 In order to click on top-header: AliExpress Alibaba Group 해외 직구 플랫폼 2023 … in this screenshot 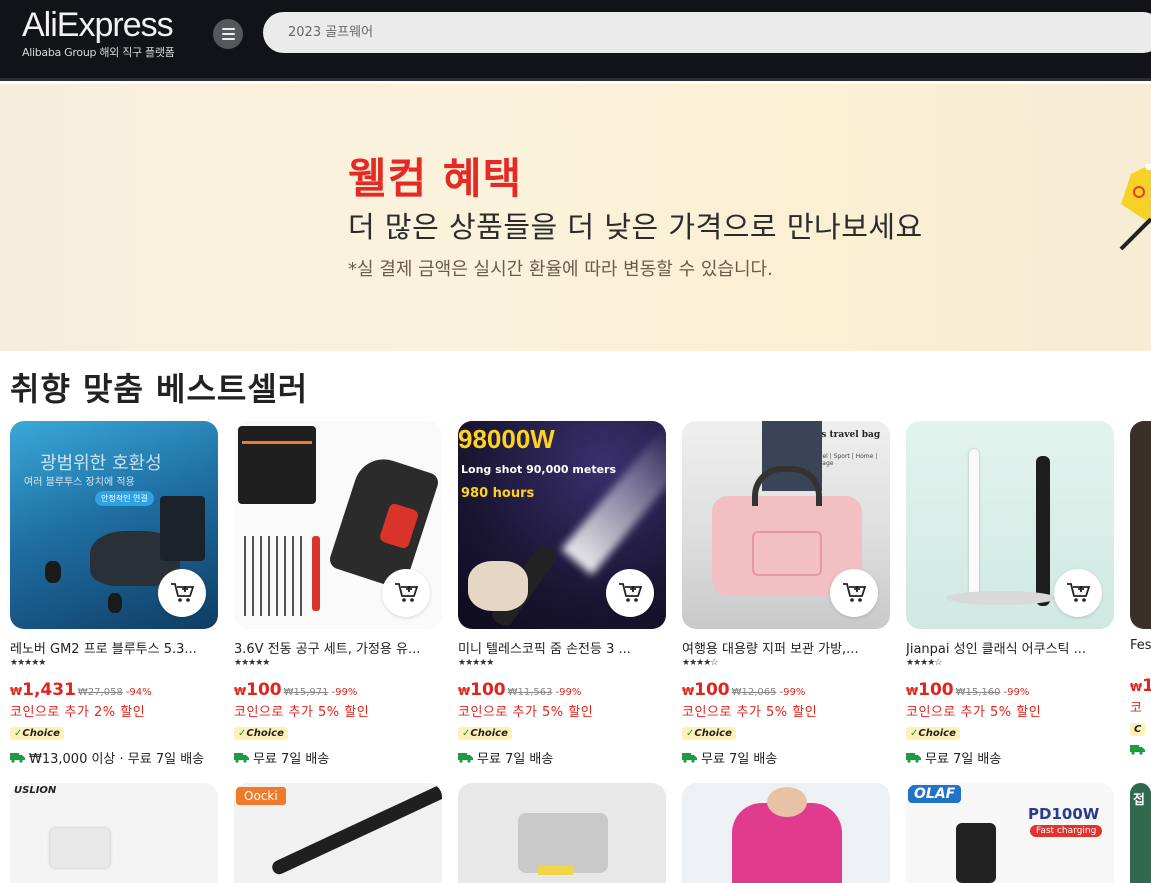, I will do `click(575, 40)`.